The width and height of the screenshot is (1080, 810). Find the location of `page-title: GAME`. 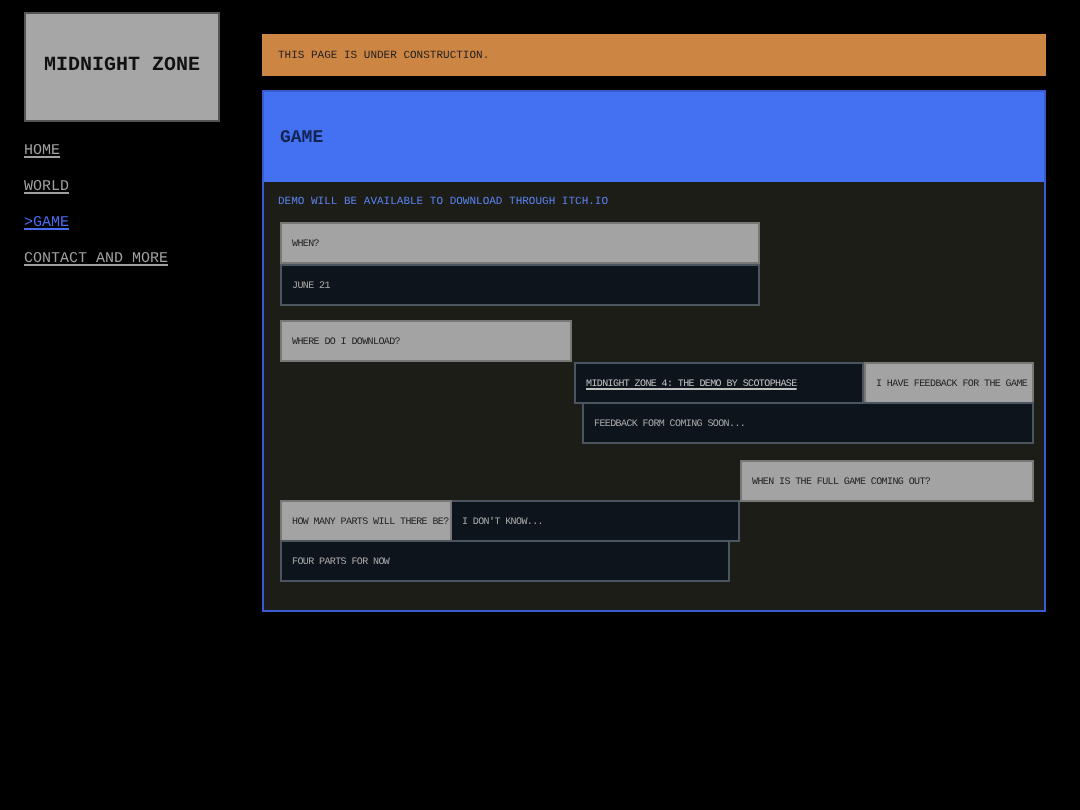

page-title: GAME is located at coordinates (302, 137).